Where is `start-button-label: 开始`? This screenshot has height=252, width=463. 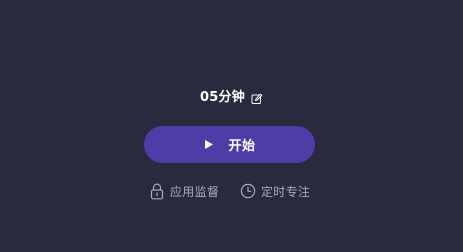 start-button-label: 开始 is located at coordinates (242, 146).